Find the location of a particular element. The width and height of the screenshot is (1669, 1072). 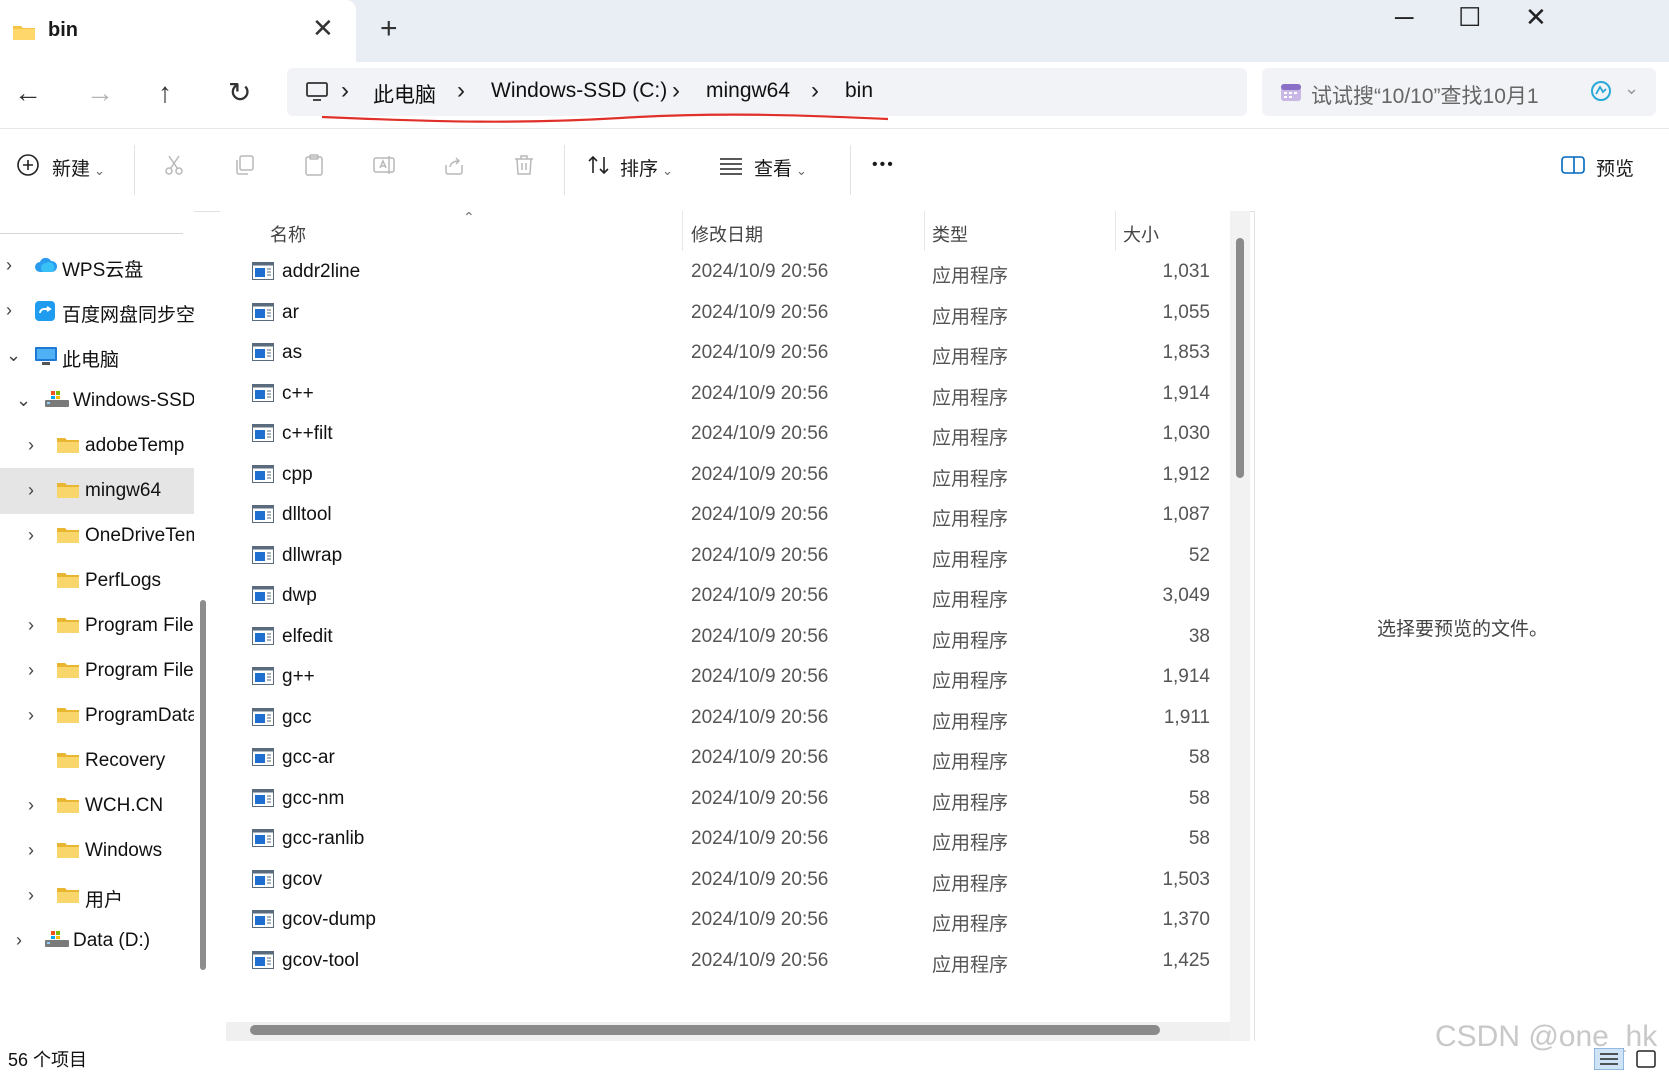

file-row: addr2line 2024/10/9 20:56 应用程序 1,031 is located at coordinates (730, 272).